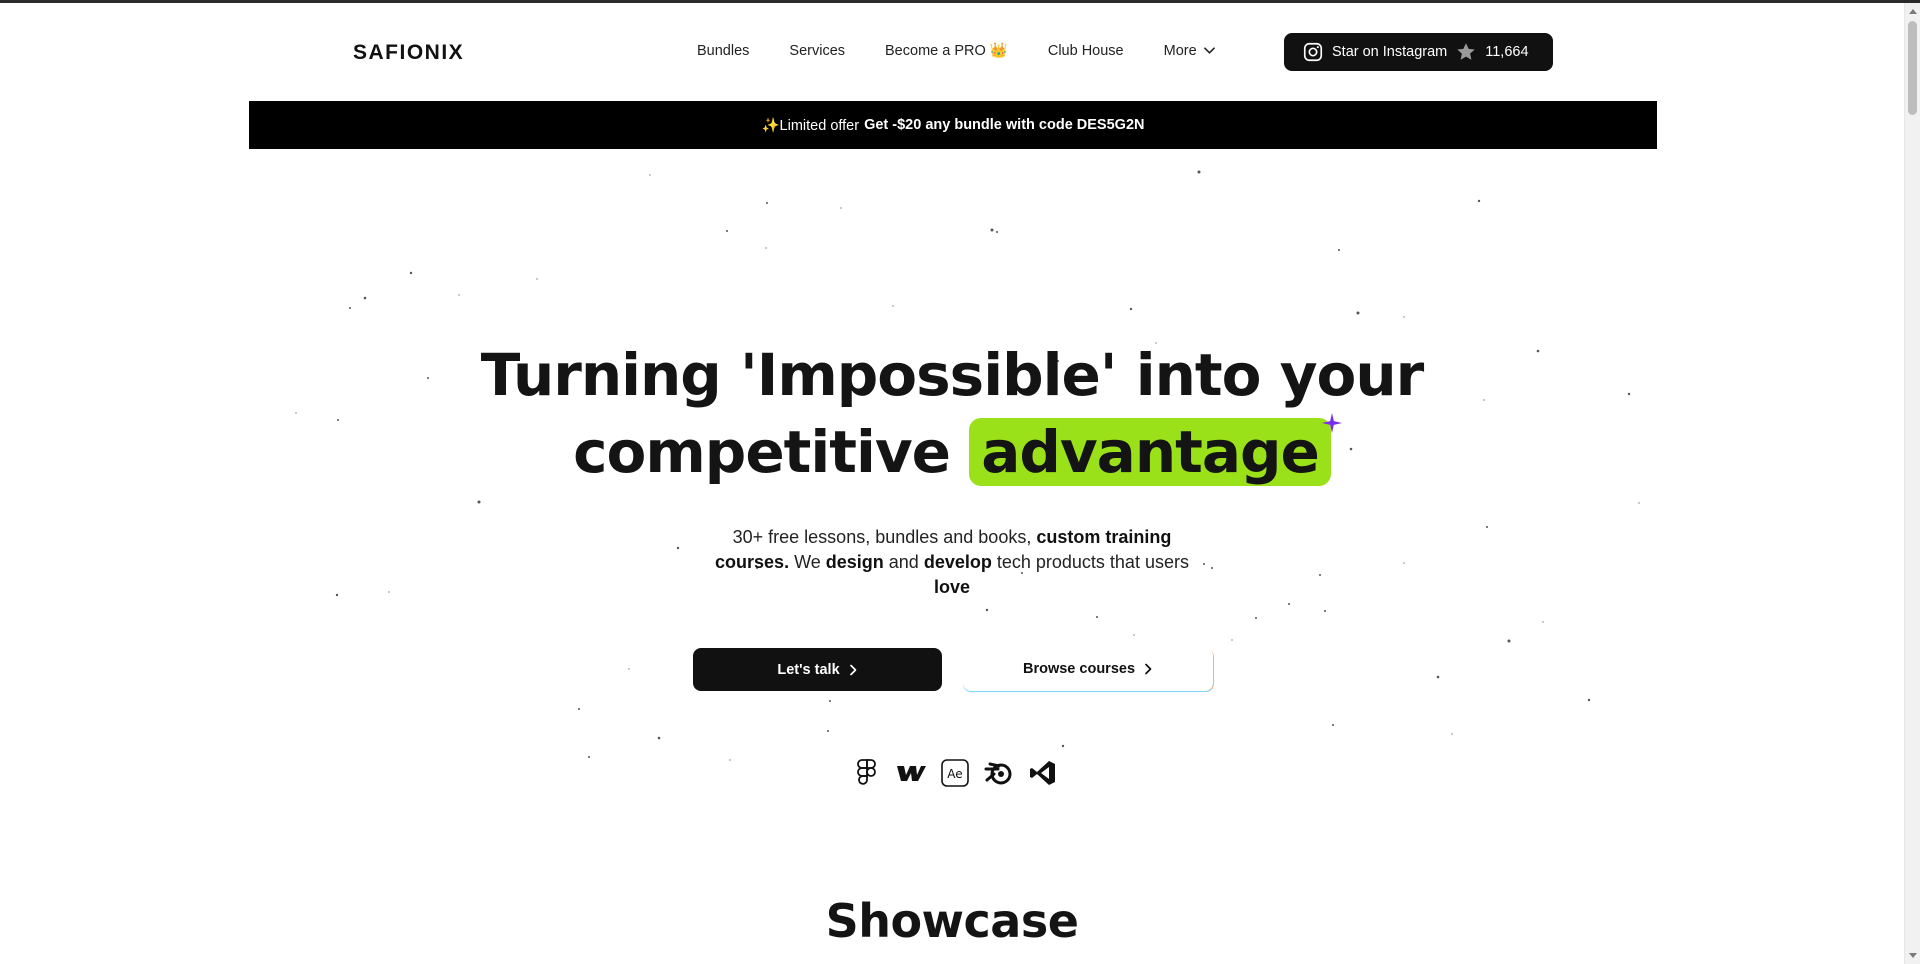 This screenshot has height=964, width=1920. I want to click on nav-item-club-house: Club House, so click(1086, 51).